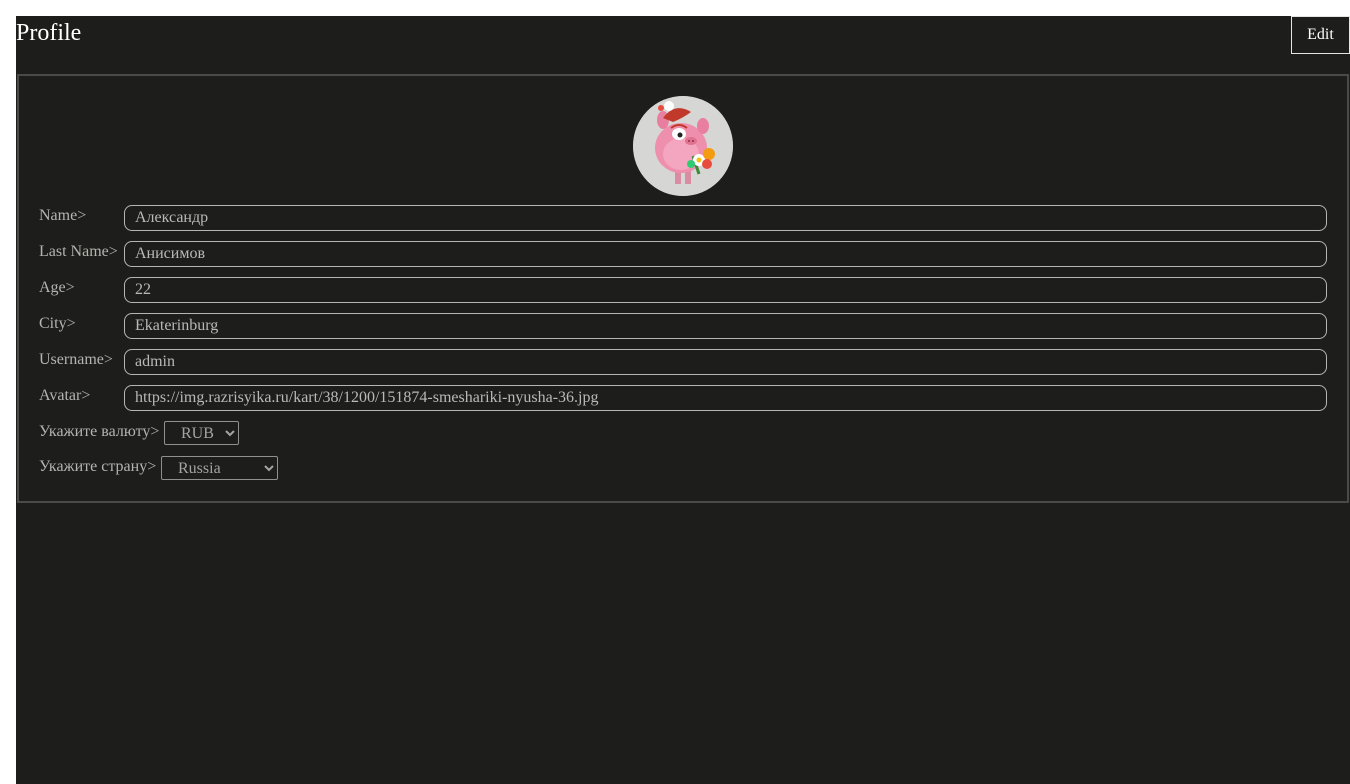 The height and width of the screenshot is (784, 1350). Describe the element at coordinates (98, 466) in the screenshot. I see `country-label: Укажите страну>` at that location.